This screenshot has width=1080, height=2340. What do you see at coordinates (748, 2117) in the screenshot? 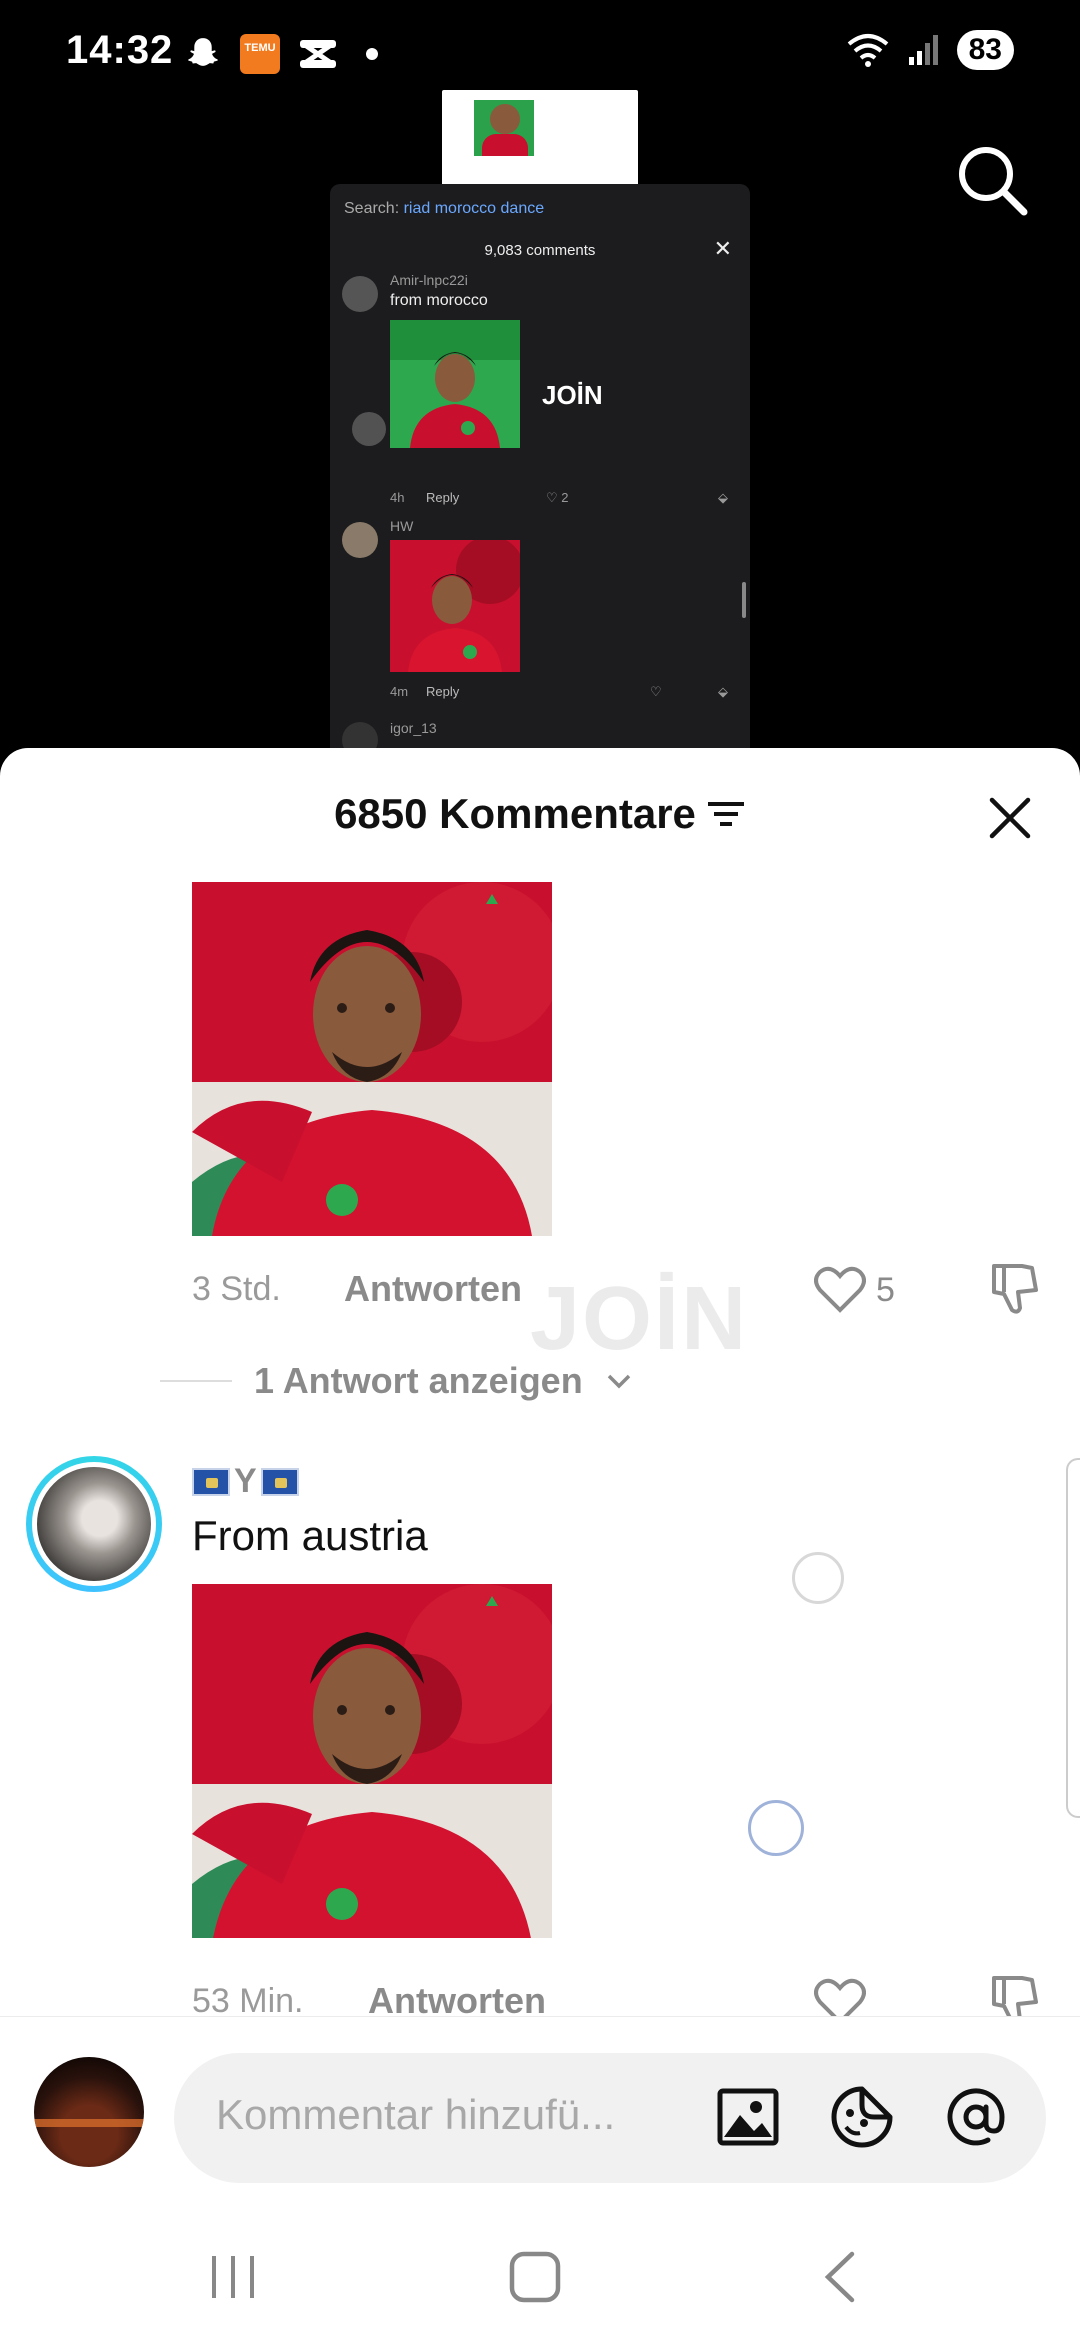
I see `image-icon` at bounding box center [748, 2117].